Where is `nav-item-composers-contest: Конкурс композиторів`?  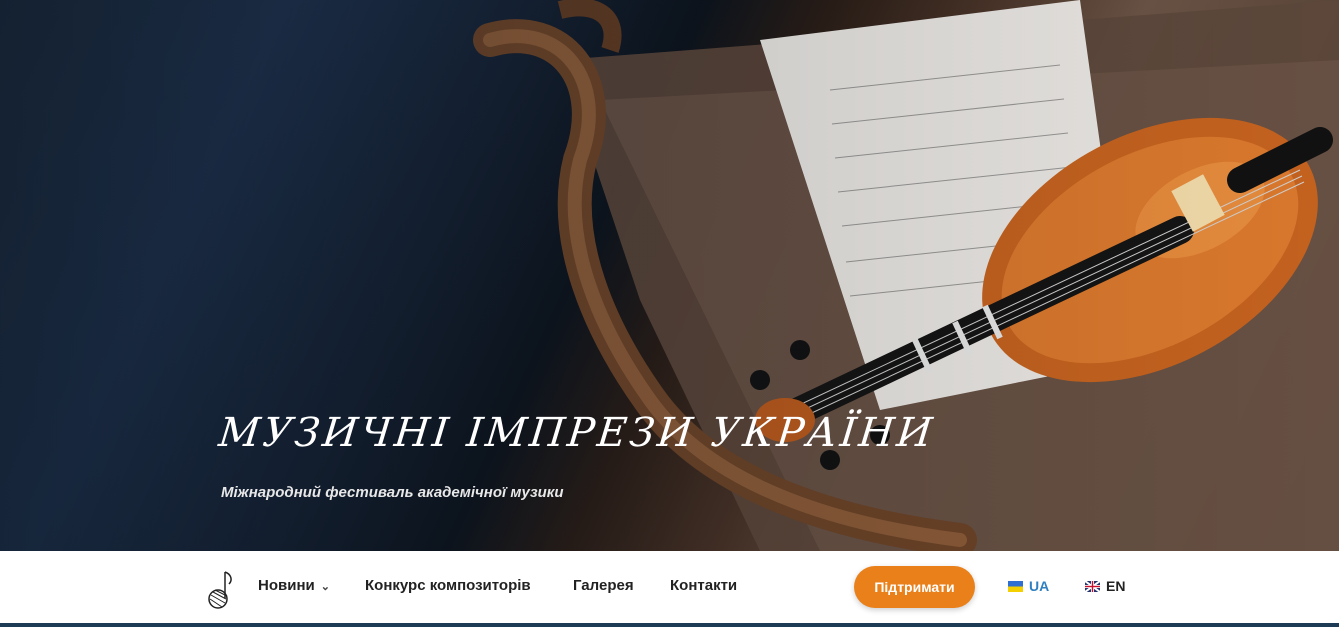
nav-item-composers-contest: Конкурс композиторів is located at coordinates (448, 585).